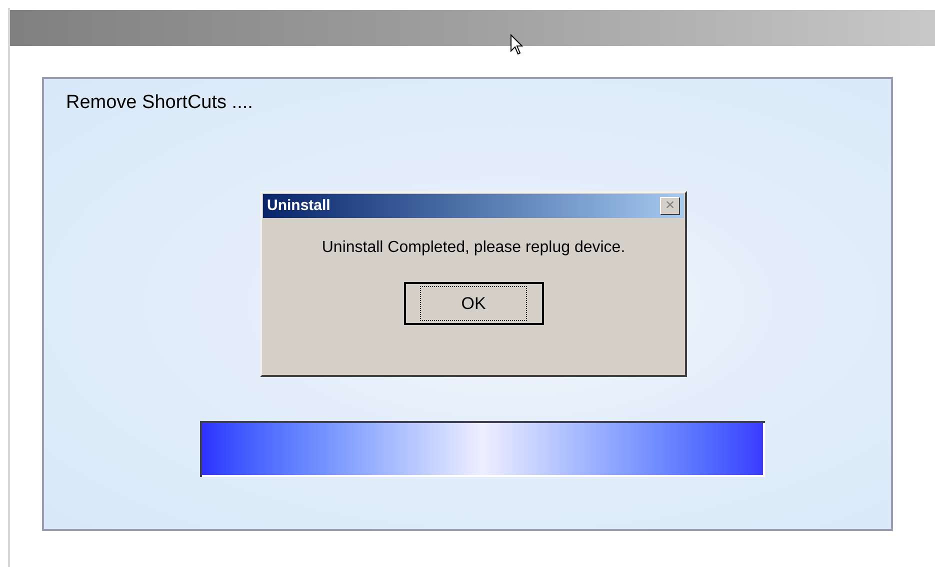  What do you see at coordinates (473, 248) in the screenshot?
I see `dialog-message: Uninstall Completed, please replug device.` at bounding box center [473, 248].